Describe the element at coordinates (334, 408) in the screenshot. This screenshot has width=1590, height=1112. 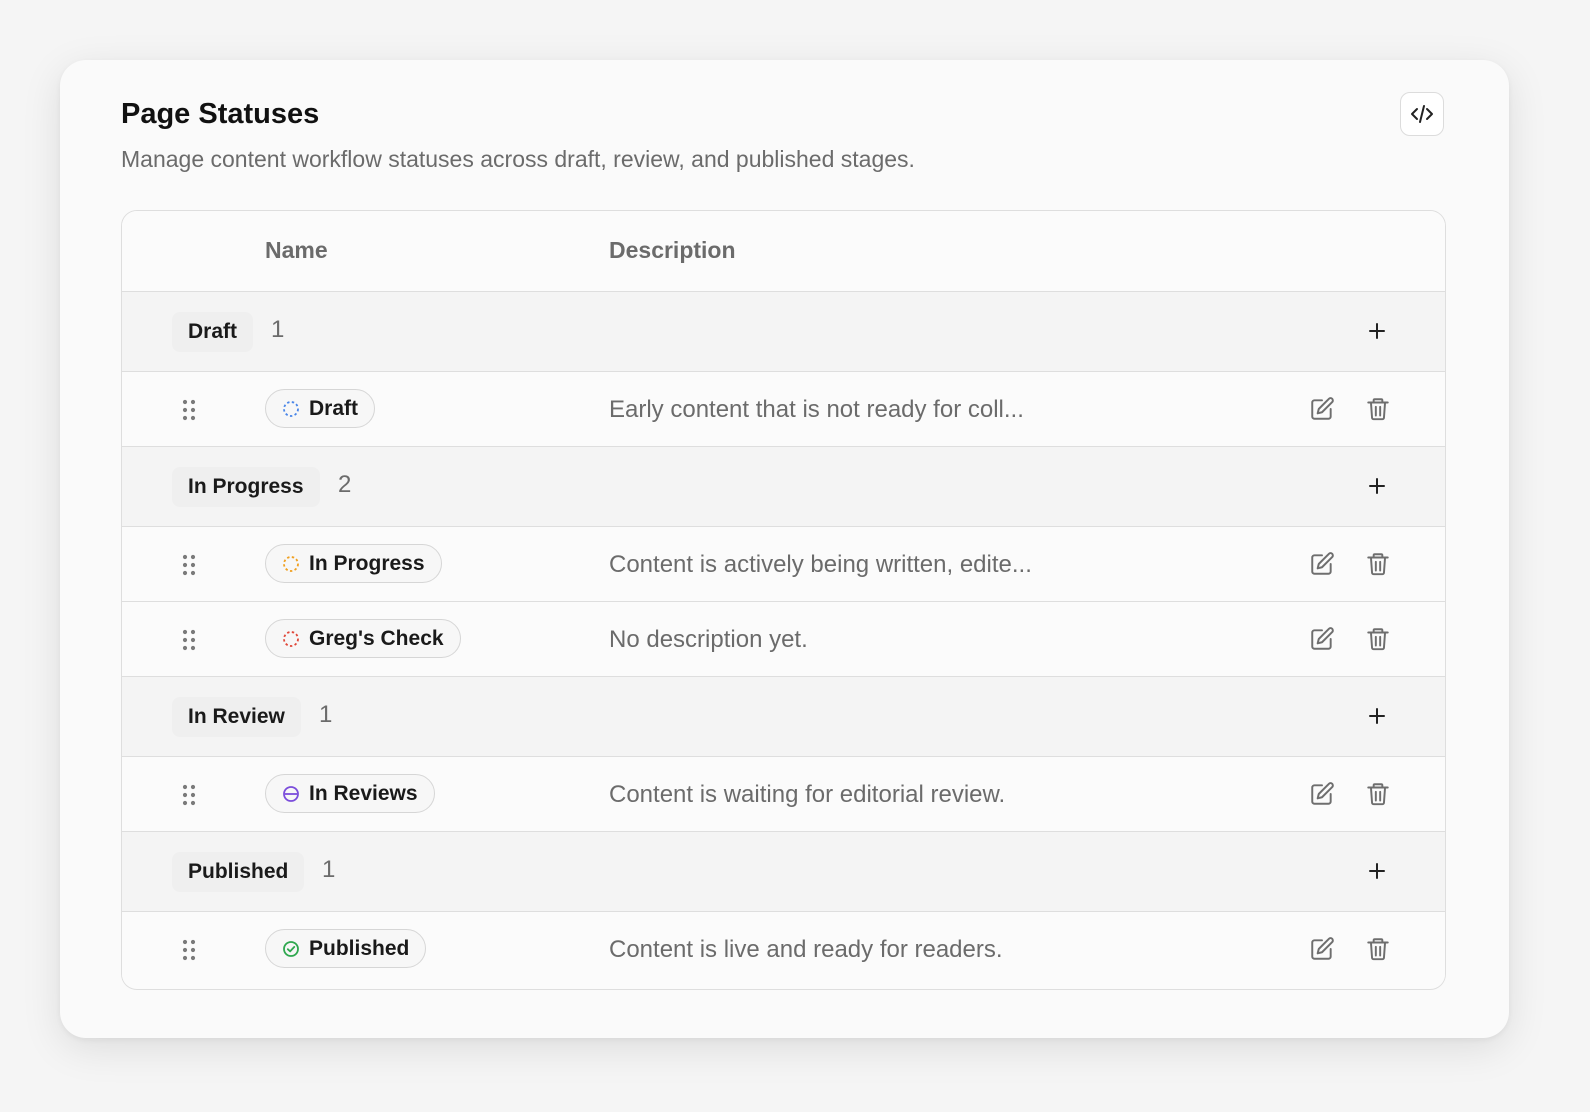
I see `status-name: Draft` at that location.